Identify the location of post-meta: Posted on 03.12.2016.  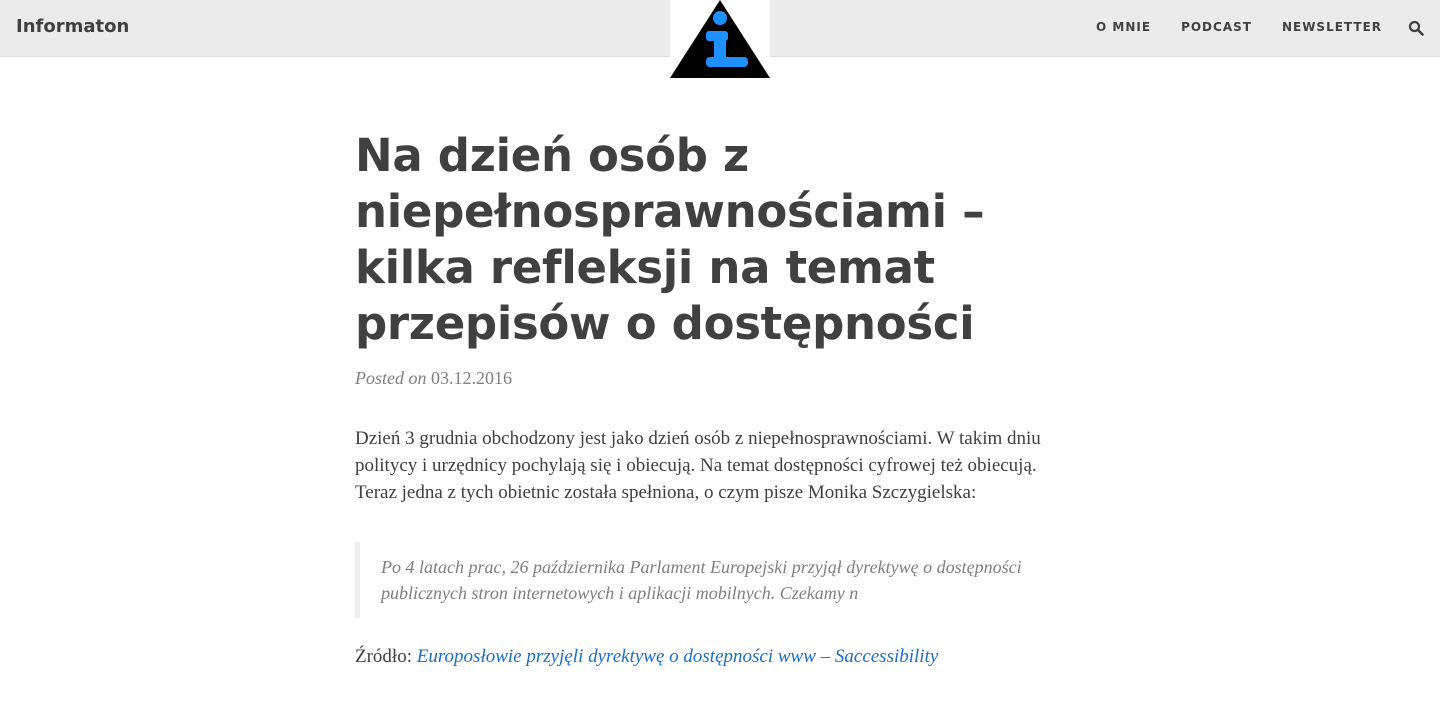
(720, 378).